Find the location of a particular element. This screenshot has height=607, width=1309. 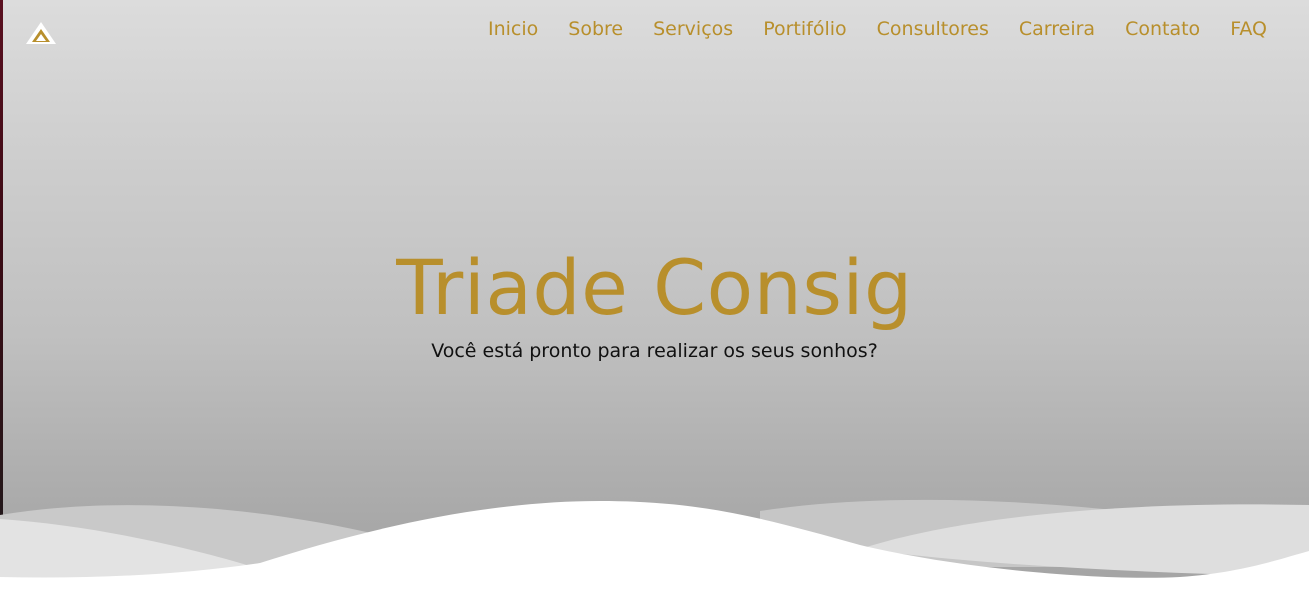

nav-item-sobre: Sobre is located at coordinates (595, 29).